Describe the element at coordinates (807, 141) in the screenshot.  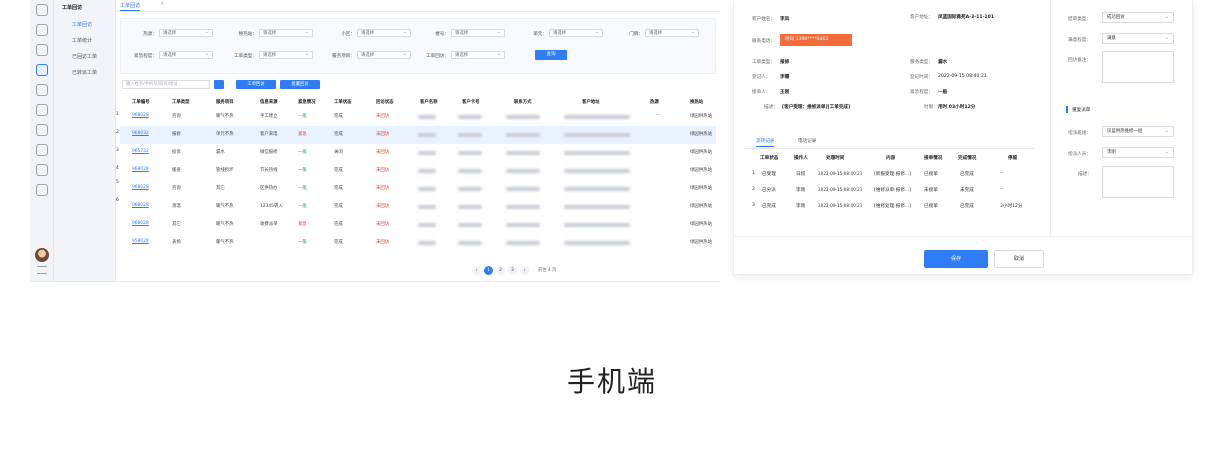
I see `tab-call-record: 电话记录` at that location.